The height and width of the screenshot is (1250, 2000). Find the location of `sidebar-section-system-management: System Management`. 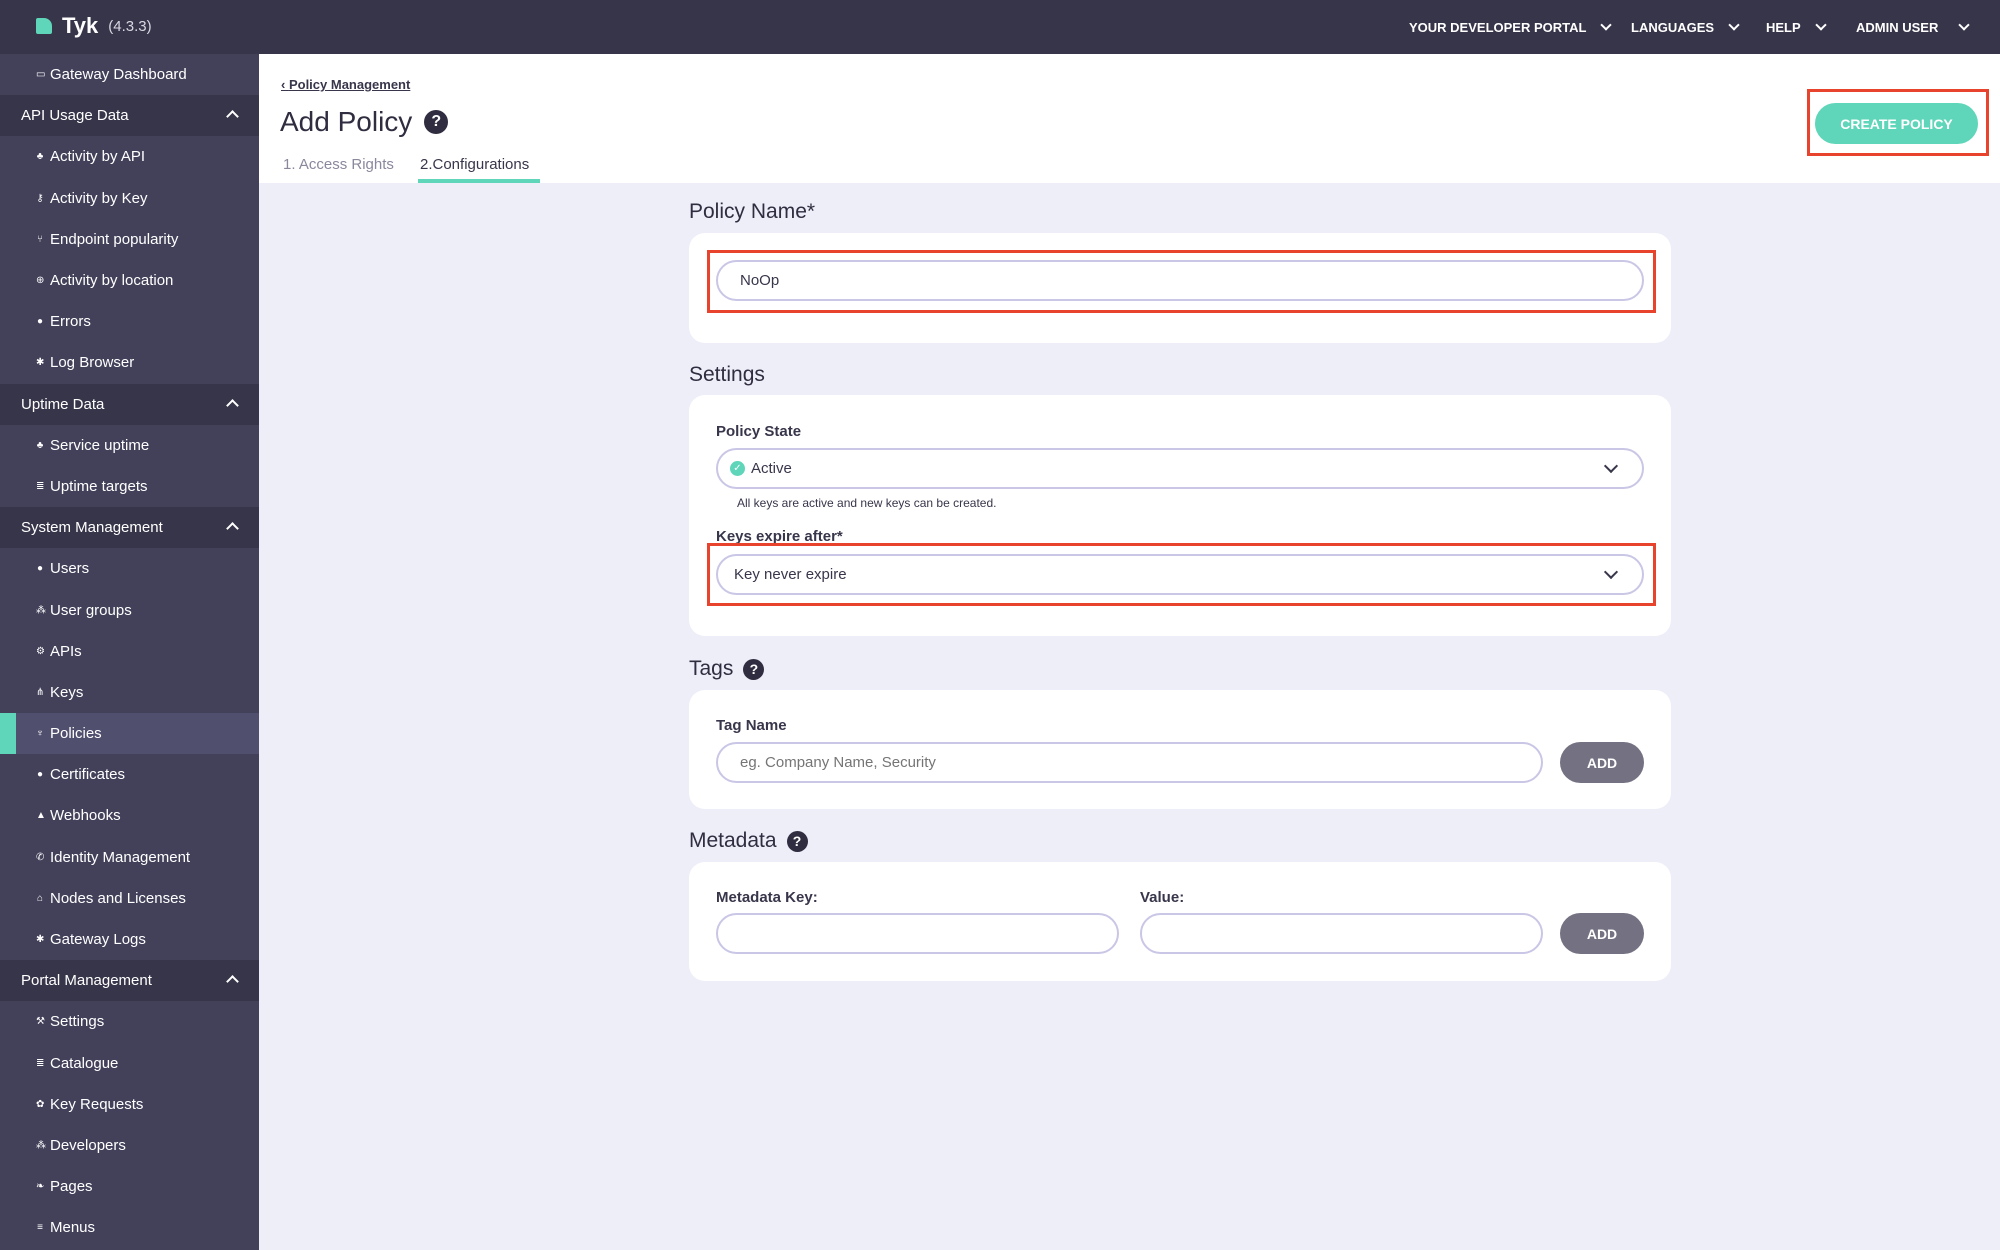

sidebar-section-system-management: System Management is located at coordinates (129, 528).